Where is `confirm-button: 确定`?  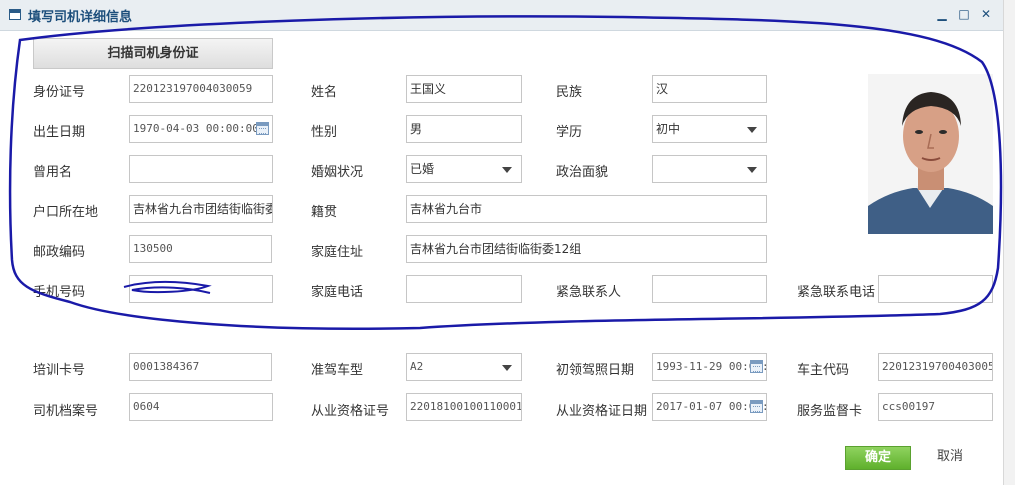
confirm-button: 确定 is located at coordinates (878, 458).